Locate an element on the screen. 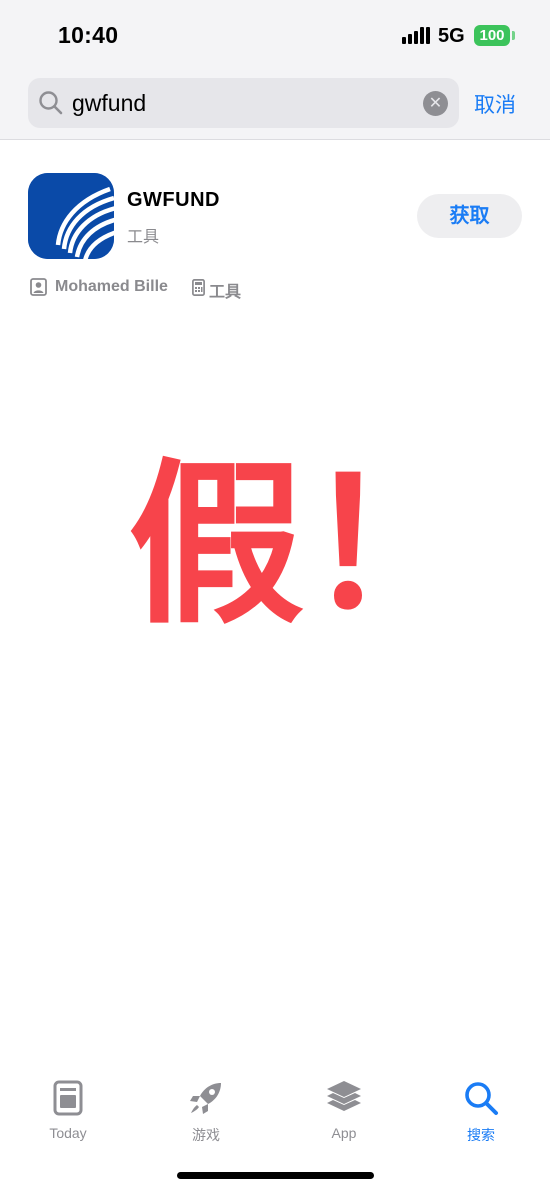 The height and width of the screenshot is (1191, 550). fake-warning-overlay: 假！ is located at coordinates (304, 545).